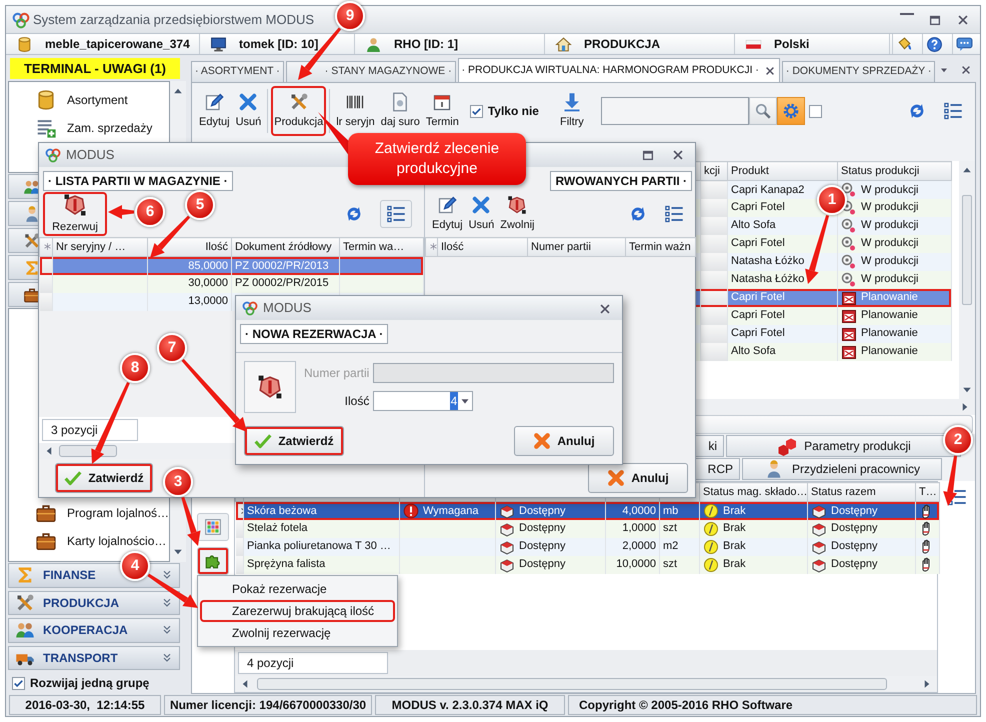  What do you see at coordinates (513, 111) in the screenshot?
I see `checkbox-label: Tylko nie` at bounding box center [513, 111].